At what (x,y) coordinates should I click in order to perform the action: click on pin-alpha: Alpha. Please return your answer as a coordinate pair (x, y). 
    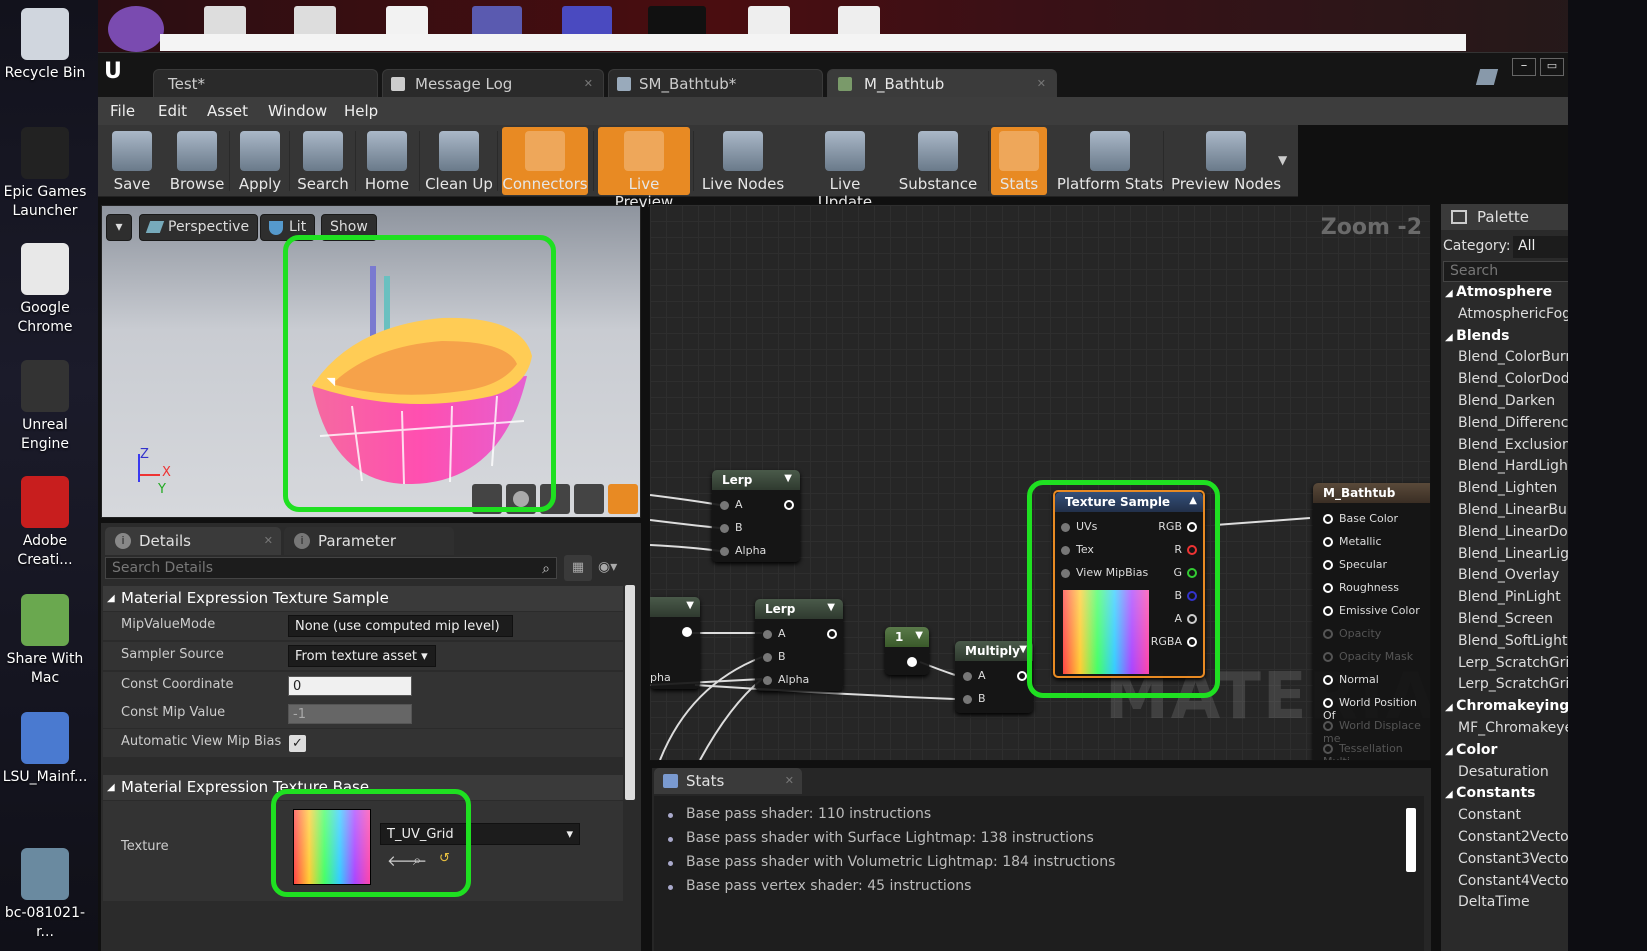
    Looking at the image, I should click on (743, 550).